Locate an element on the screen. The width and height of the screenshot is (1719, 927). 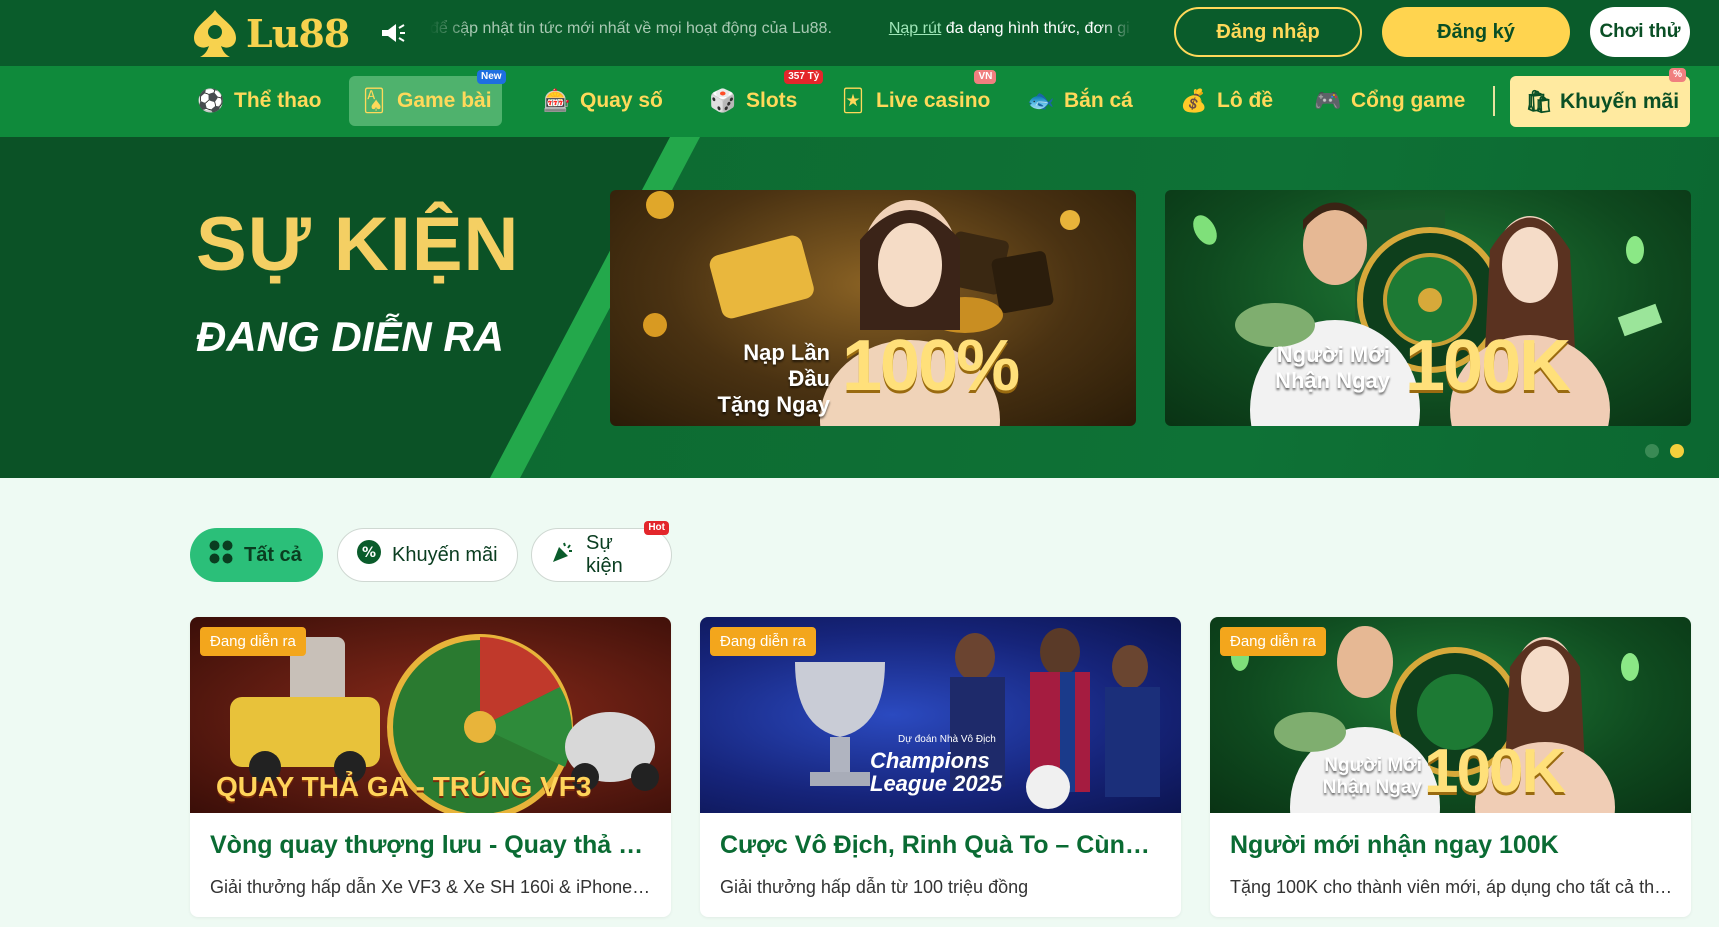
live-casino-icon: 🃏 is located at coordinates (853, 100).